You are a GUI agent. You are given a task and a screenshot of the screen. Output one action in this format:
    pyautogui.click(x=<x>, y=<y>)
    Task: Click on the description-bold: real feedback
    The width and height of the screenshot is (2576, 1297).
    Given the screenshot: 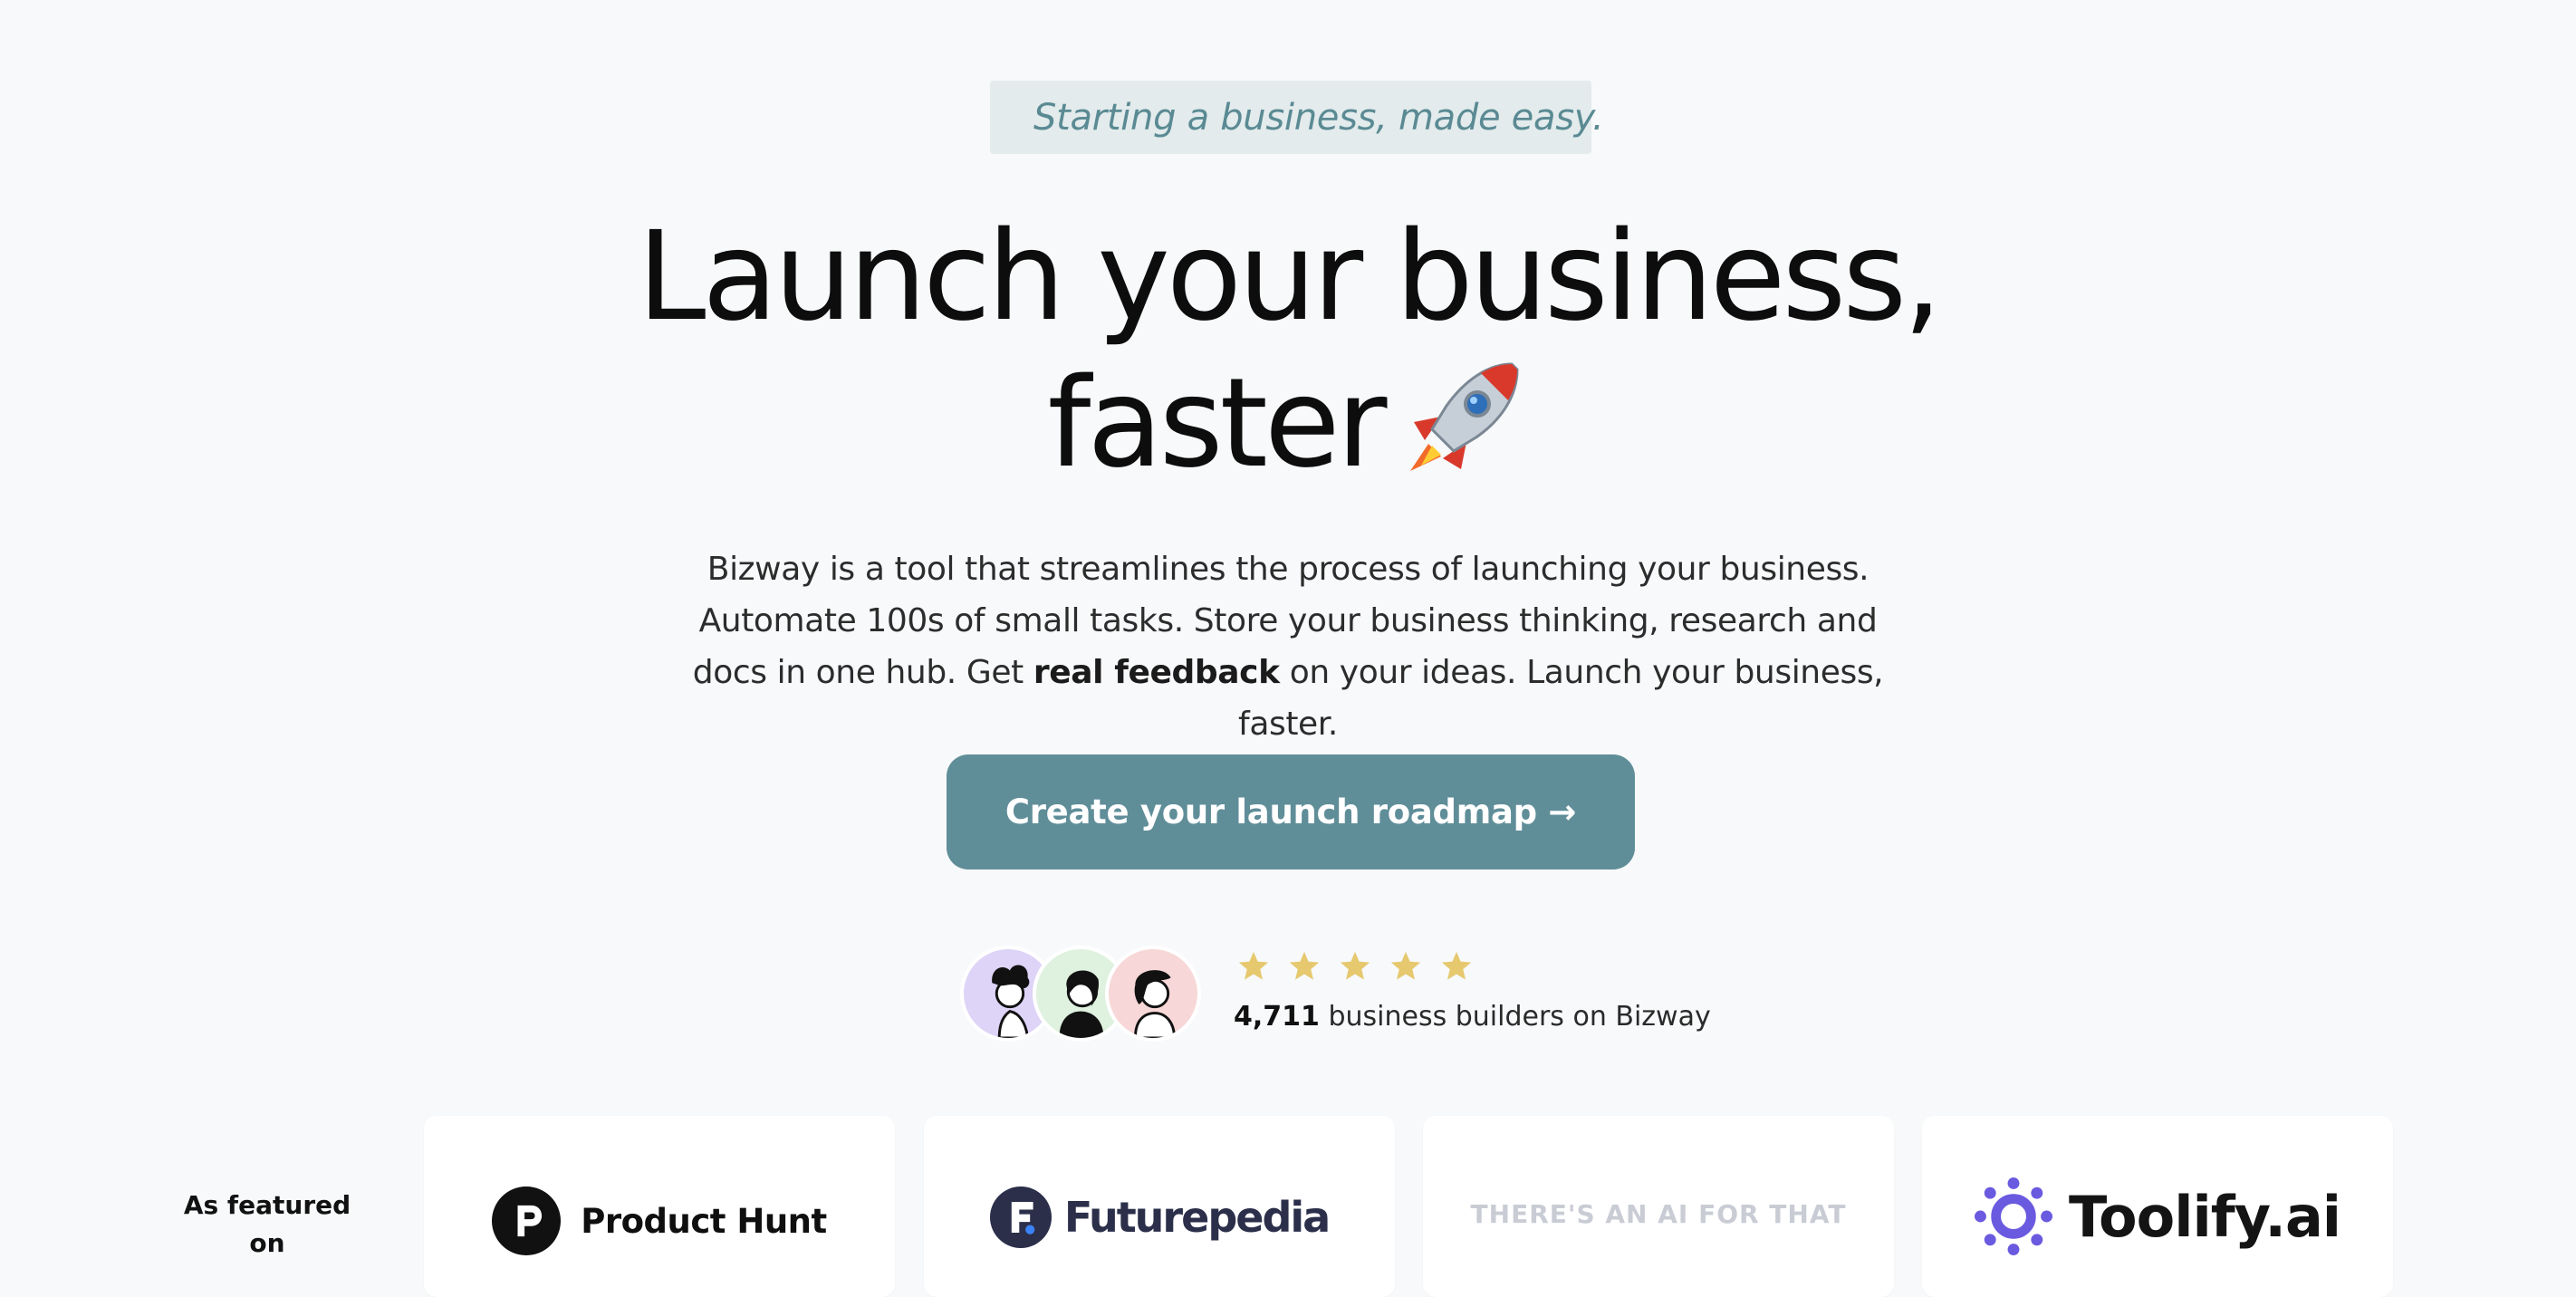 What is the action you would take?
    pyautogui.click(x=1156, y=673)
    